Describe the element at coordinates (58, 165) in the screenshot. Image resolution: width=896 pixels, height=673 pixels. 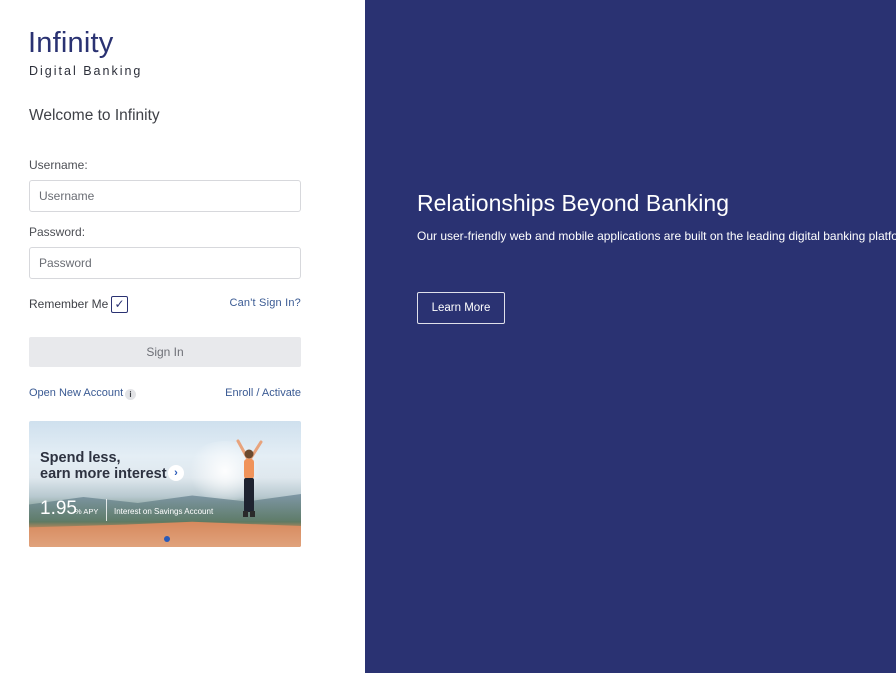
I see `username-label: Username:` at that location.